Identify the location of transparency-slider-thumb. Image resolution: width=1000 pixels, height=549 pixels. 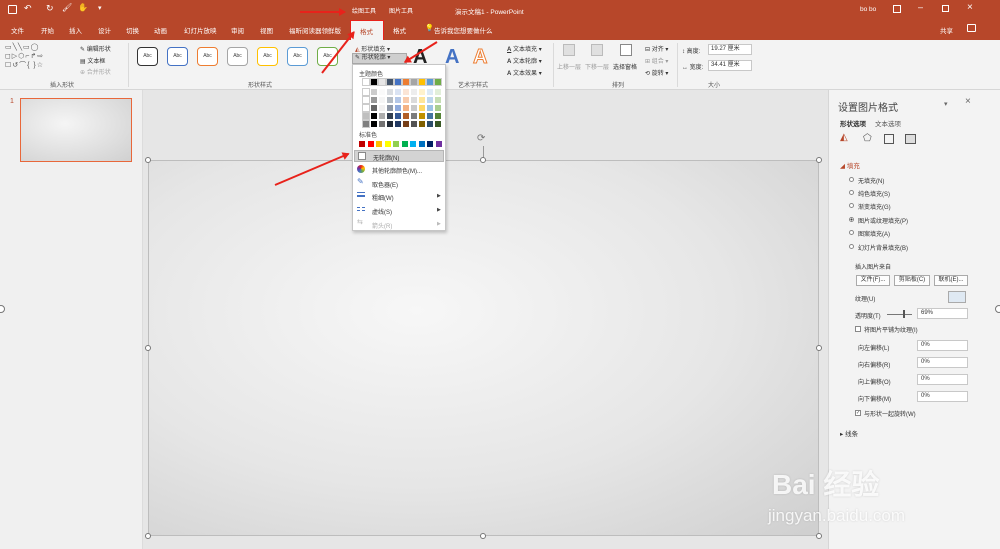
(904, 314).